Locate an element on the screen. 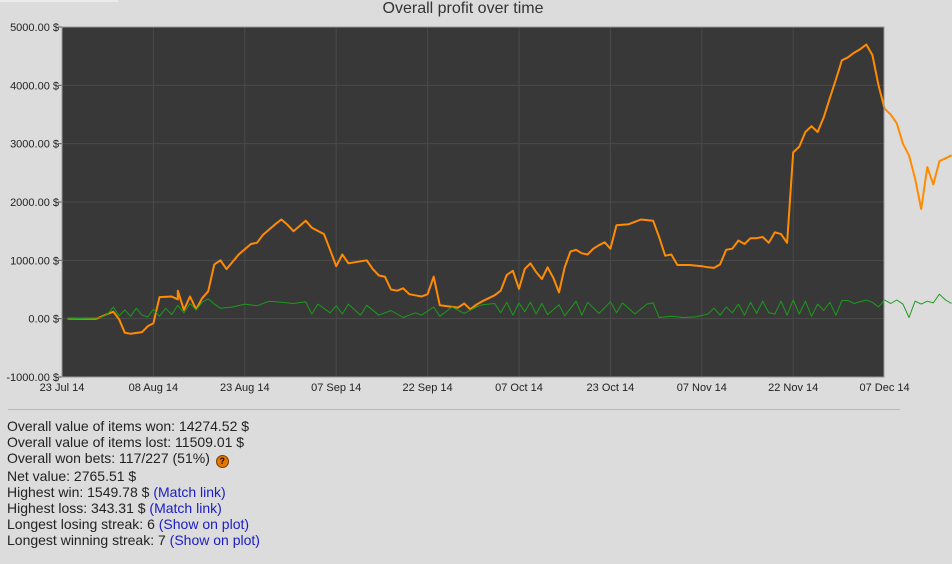  highest-loss-stat: Highest loss: 343.31 $ (Match link) is located at coordinates (133, 508).